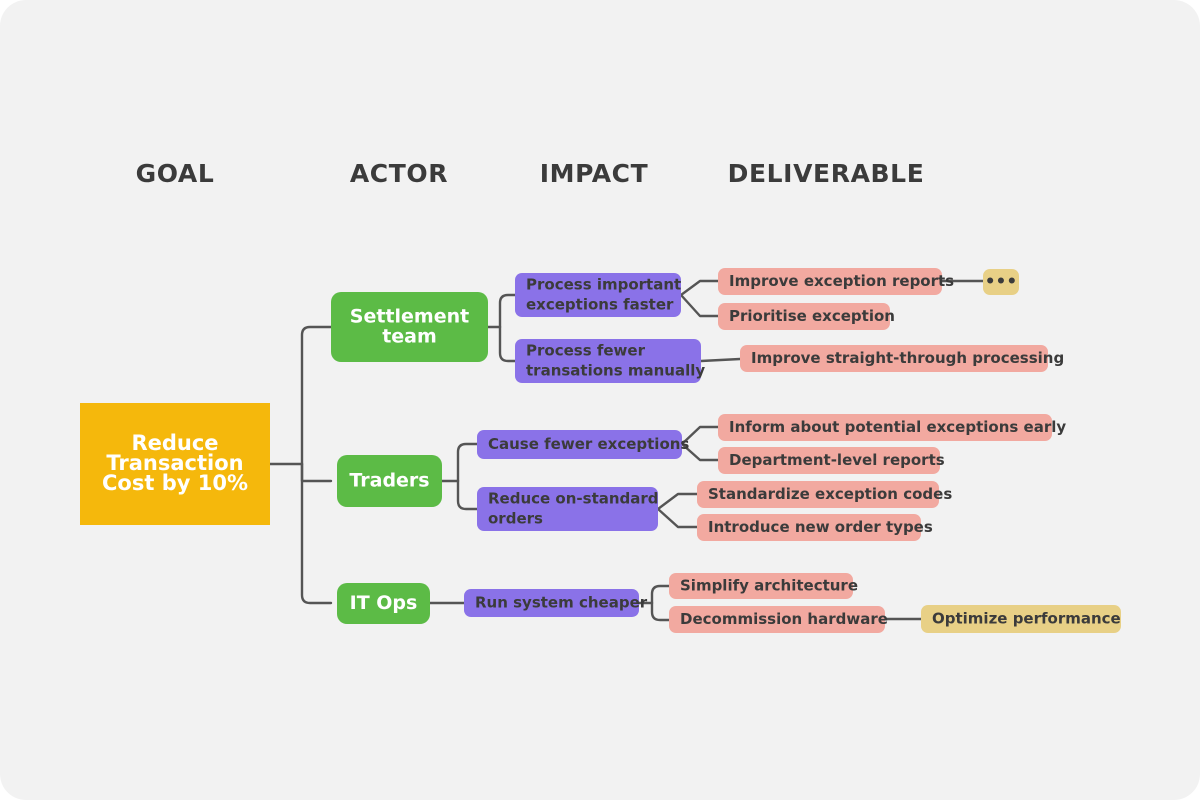  What do you see at coordinates (1026, 619) in the screenshot?
I see `extra-optimize-performance-label: Optimize performance` at bounding box center [1026, 619].